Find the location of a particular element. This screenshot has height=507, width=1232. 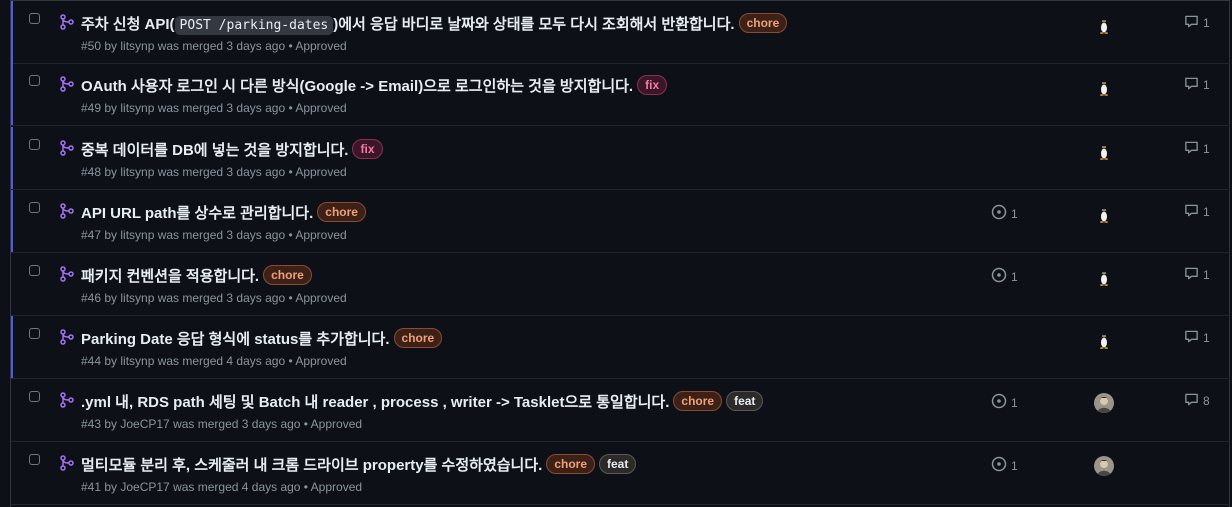

title-text: 패키지 컨벤션을 적용합니다. is located at coordinates (170, 276).